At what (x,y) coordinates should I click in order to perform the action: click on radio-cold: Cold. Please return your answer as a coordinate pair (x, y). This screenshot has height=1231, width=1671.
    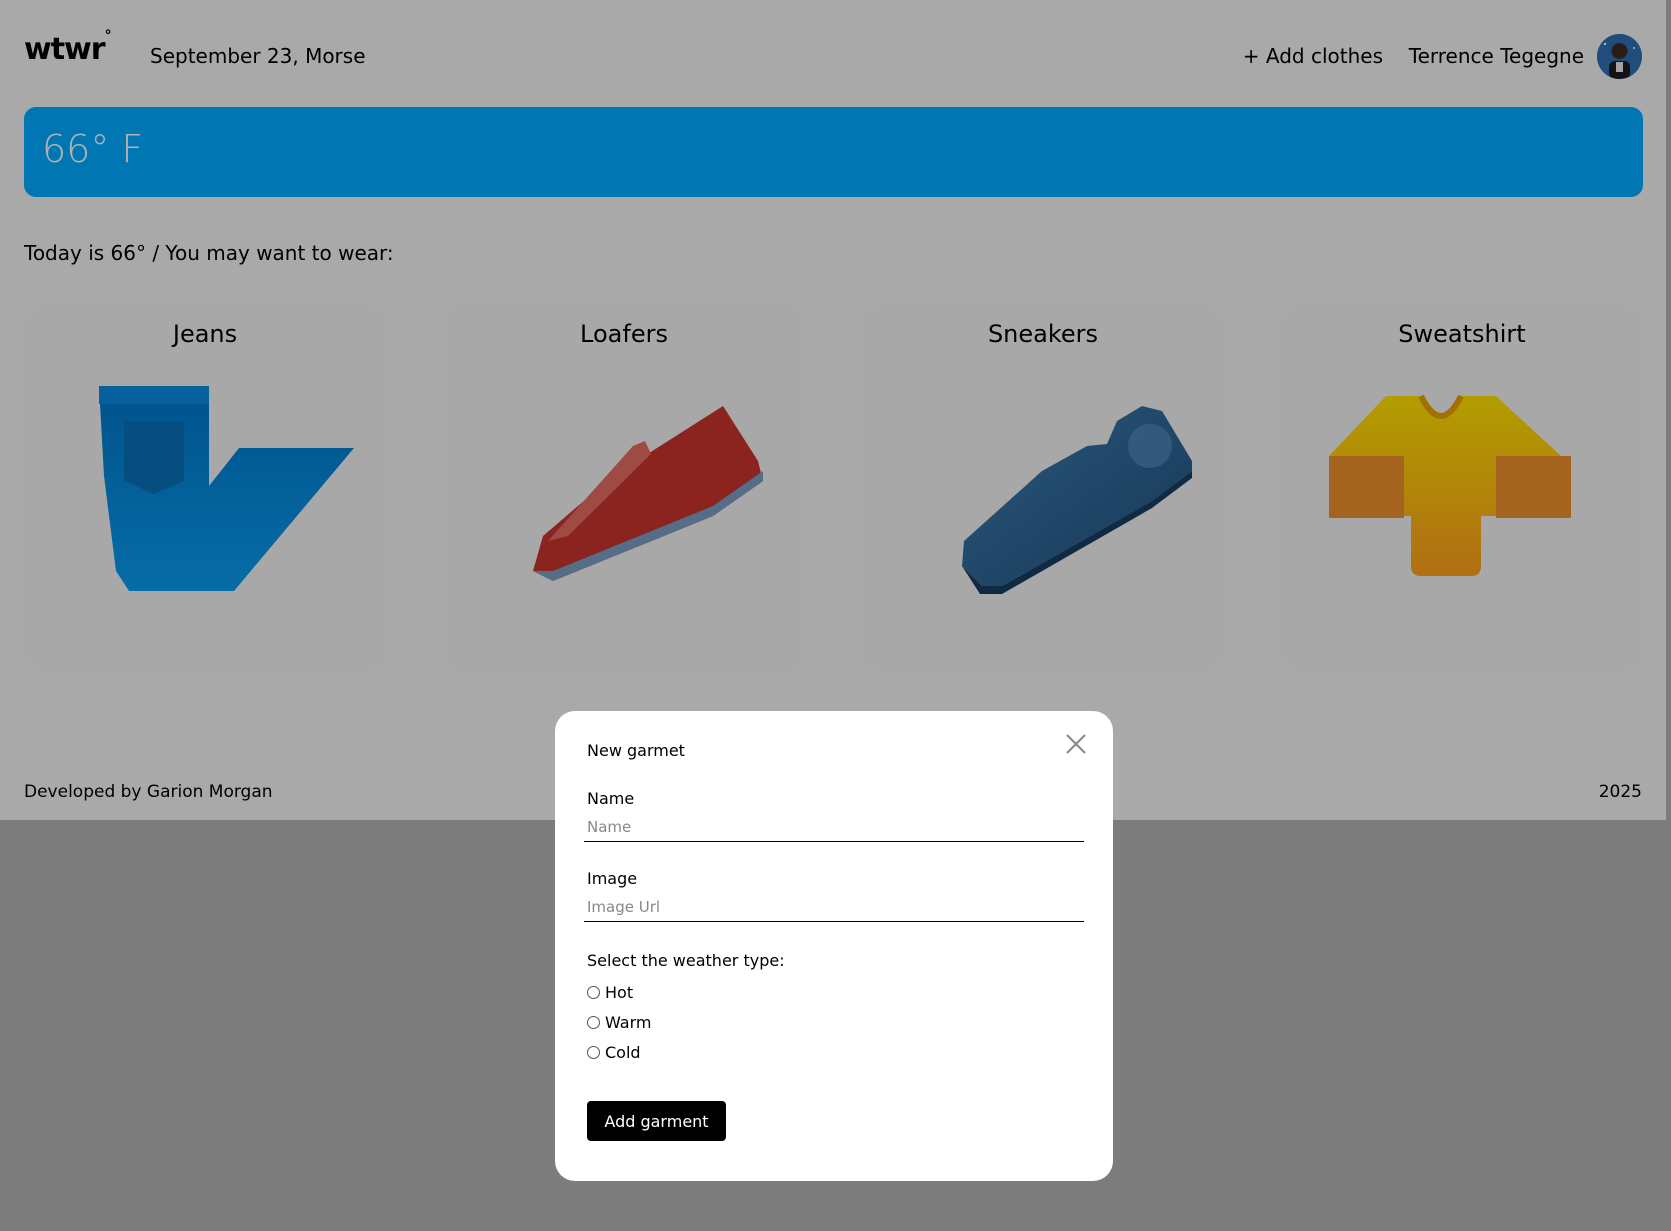
    Looking at the image, I should click on (614, 1052).